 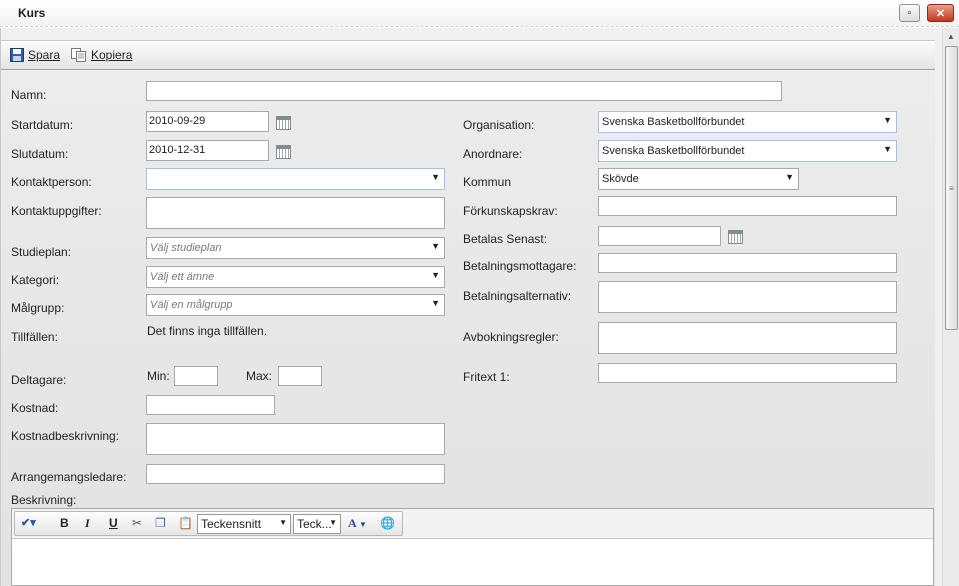 What do you see at coordinates (69, 477) in the screenshot?
I see `arrangemangsledare-label: Arrangemangsledare:` at bounding box center [69, 477].